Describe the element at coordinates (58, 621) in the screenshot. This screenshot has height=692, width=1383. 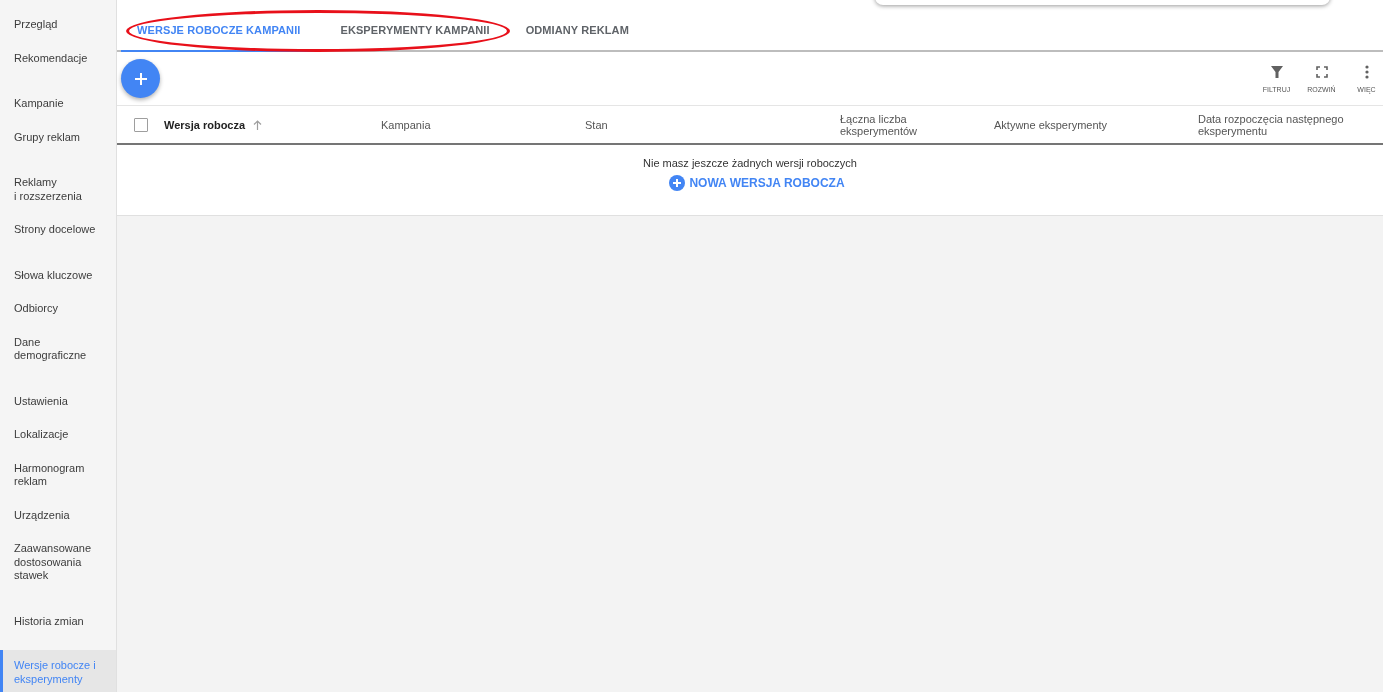
I see `sidebar-item: Historia zmian` at that location.